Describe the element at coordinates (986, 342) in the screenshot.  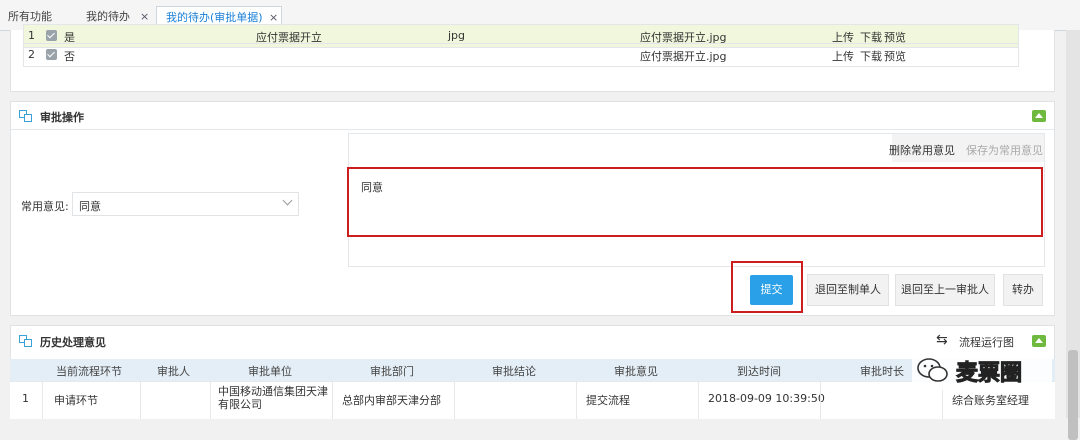
I see `flow-chart-link: 流程运行图` at that location.